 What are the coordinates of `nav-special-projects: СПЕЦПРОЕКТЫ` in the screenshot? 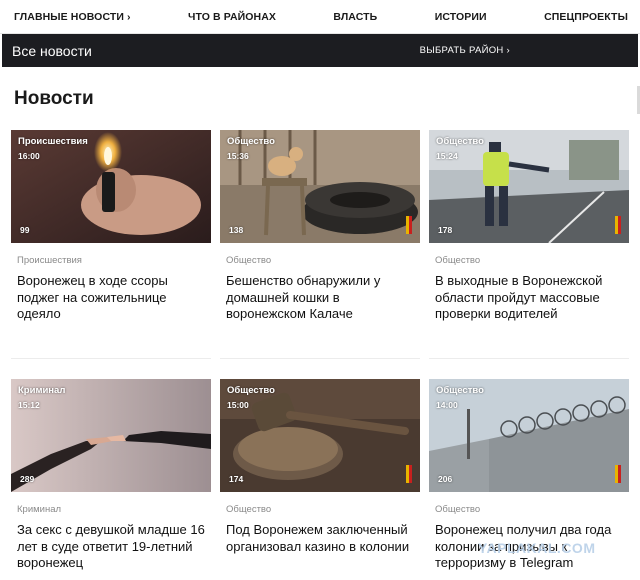 It's located at (586, 17).